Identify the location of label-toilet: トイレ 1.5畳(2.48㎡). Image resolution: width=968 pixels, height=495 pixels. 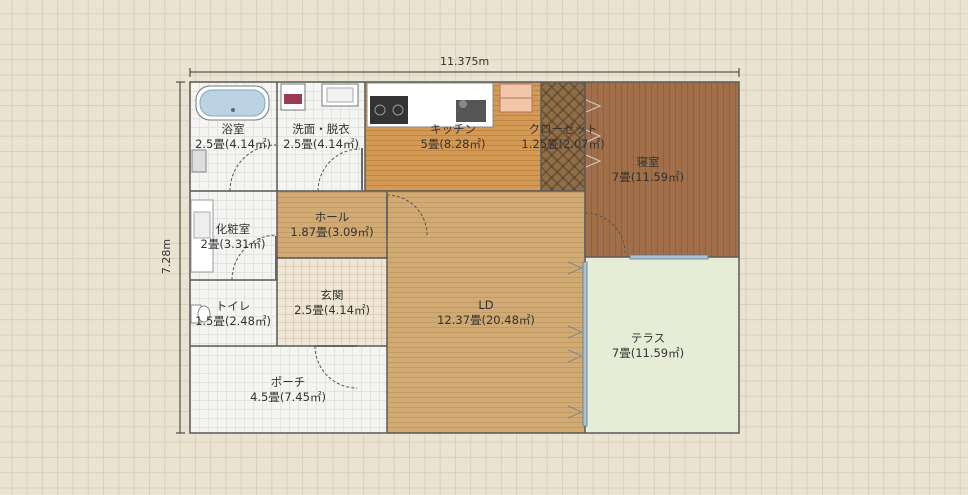
(233, 313).